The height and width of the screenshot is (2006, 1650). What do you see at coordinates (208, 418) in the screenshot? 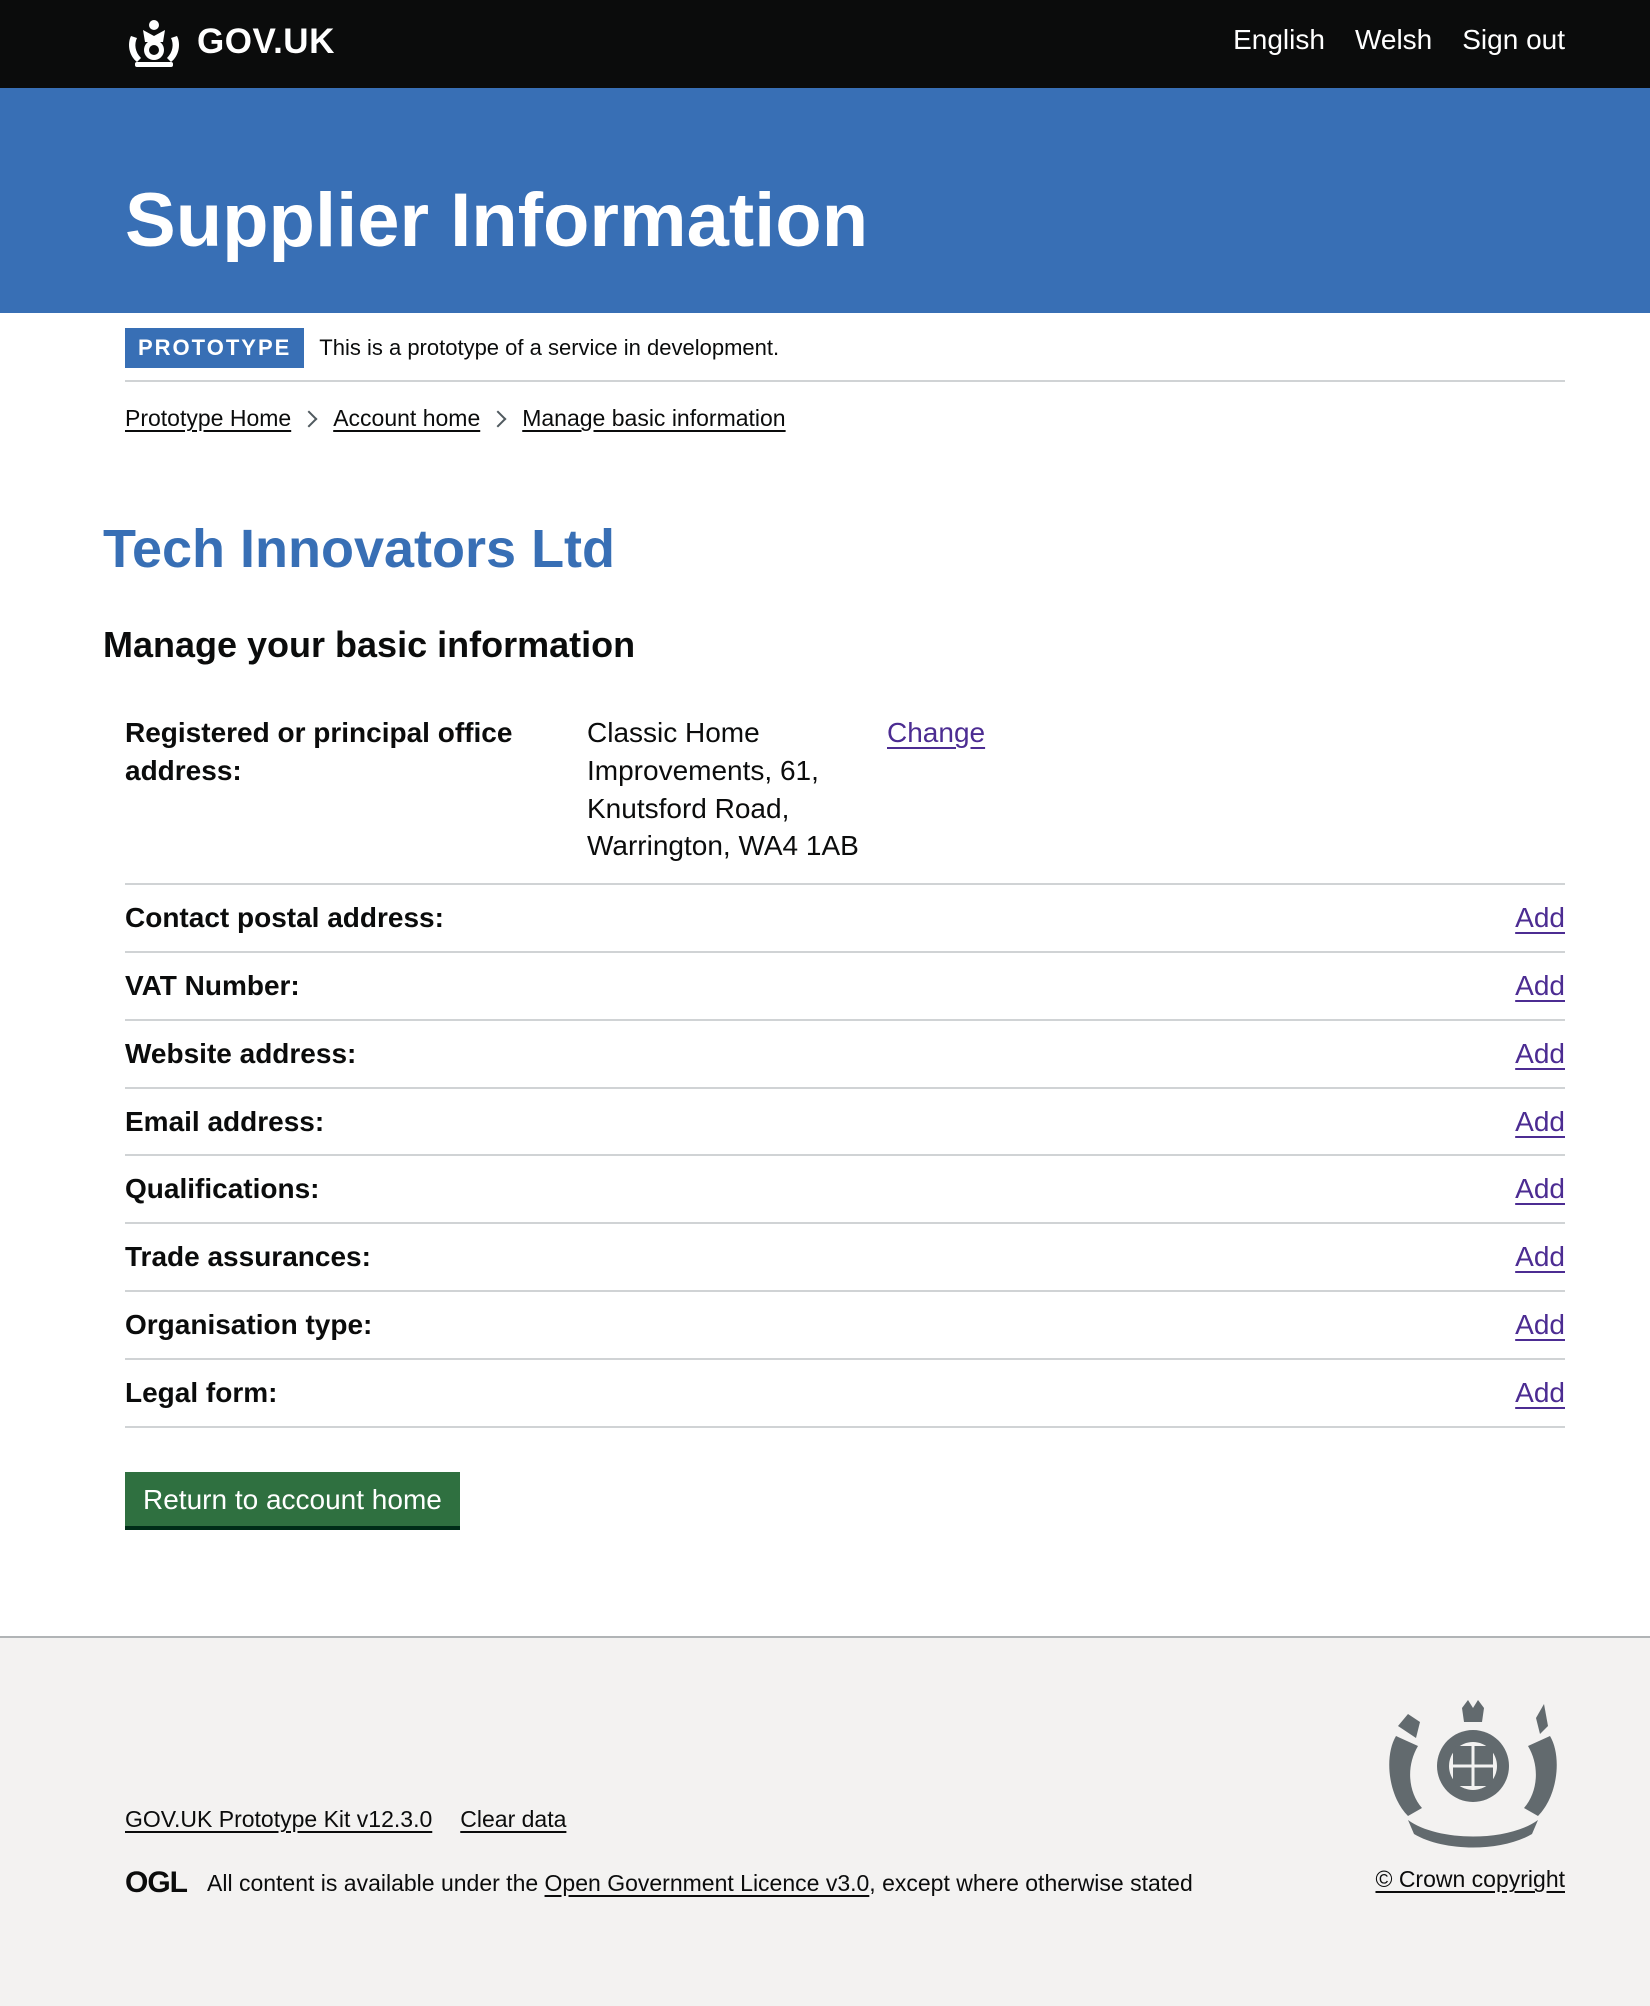
I see `breadcrumb-prototype-home: Prototype Home` at bounding box center [208, 418].